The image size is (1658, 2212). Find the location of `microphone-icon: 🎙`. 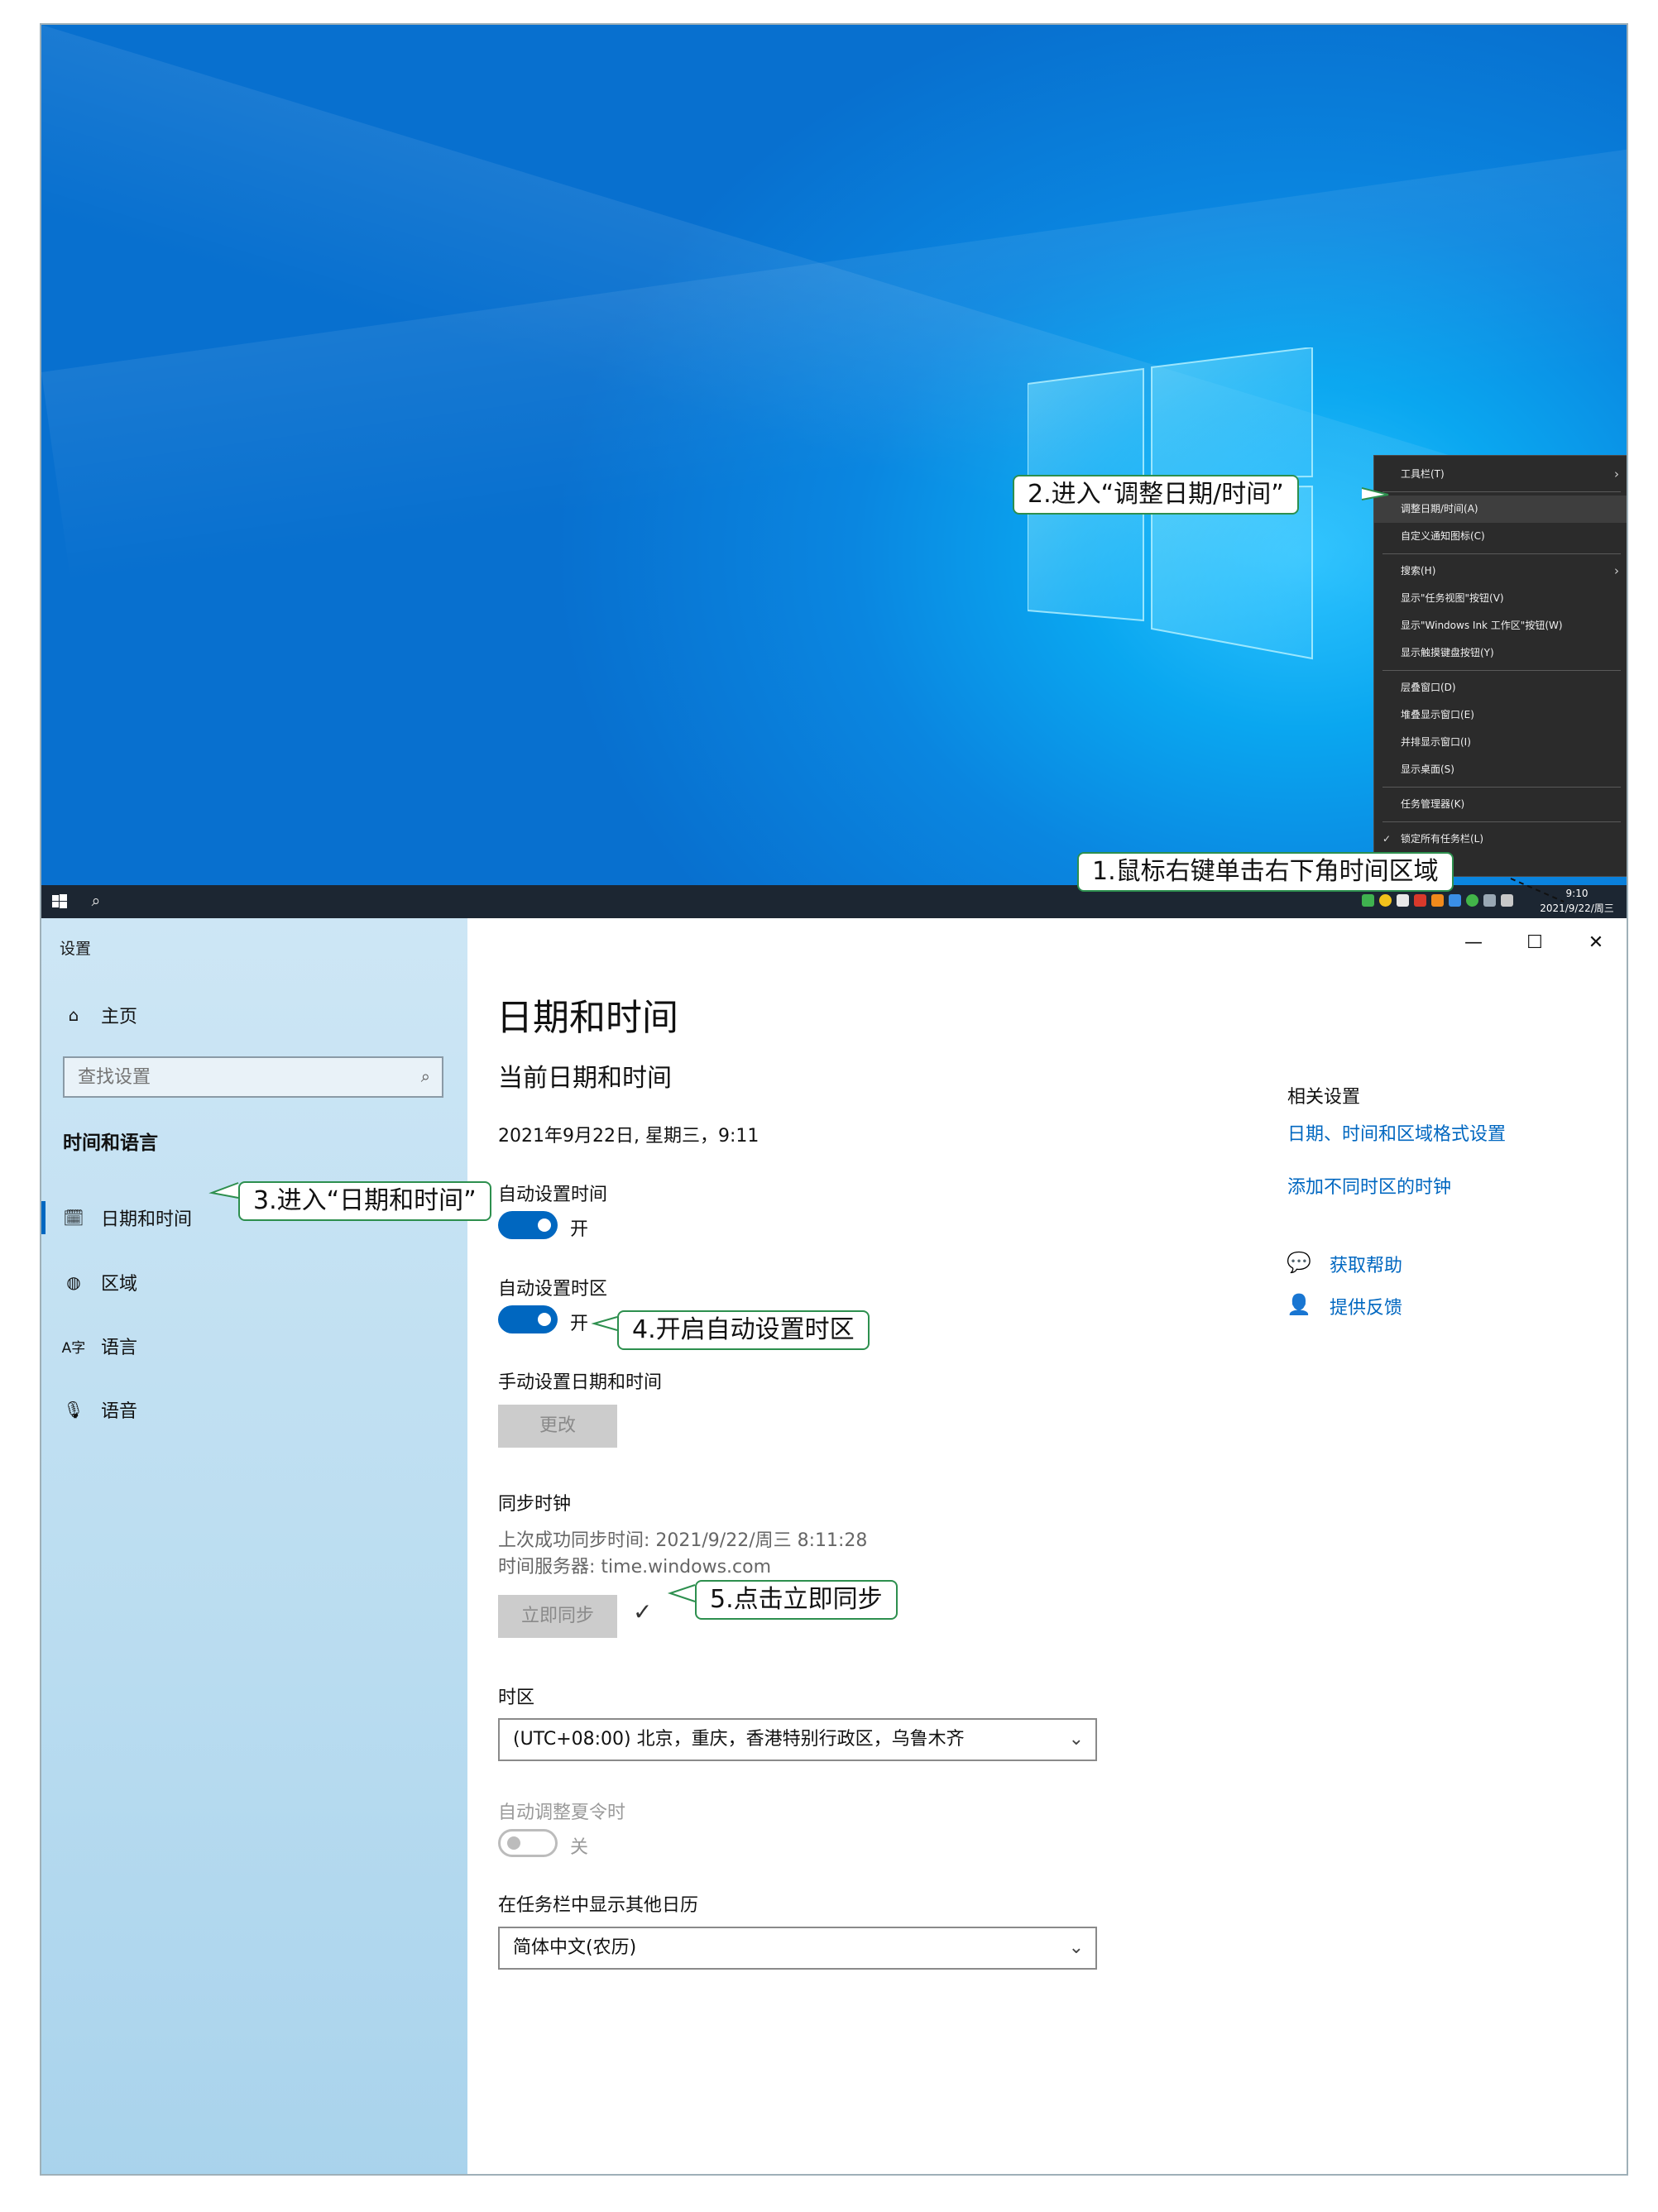

microphone-icon: 🎙 is located at coordinates (73, 1410).